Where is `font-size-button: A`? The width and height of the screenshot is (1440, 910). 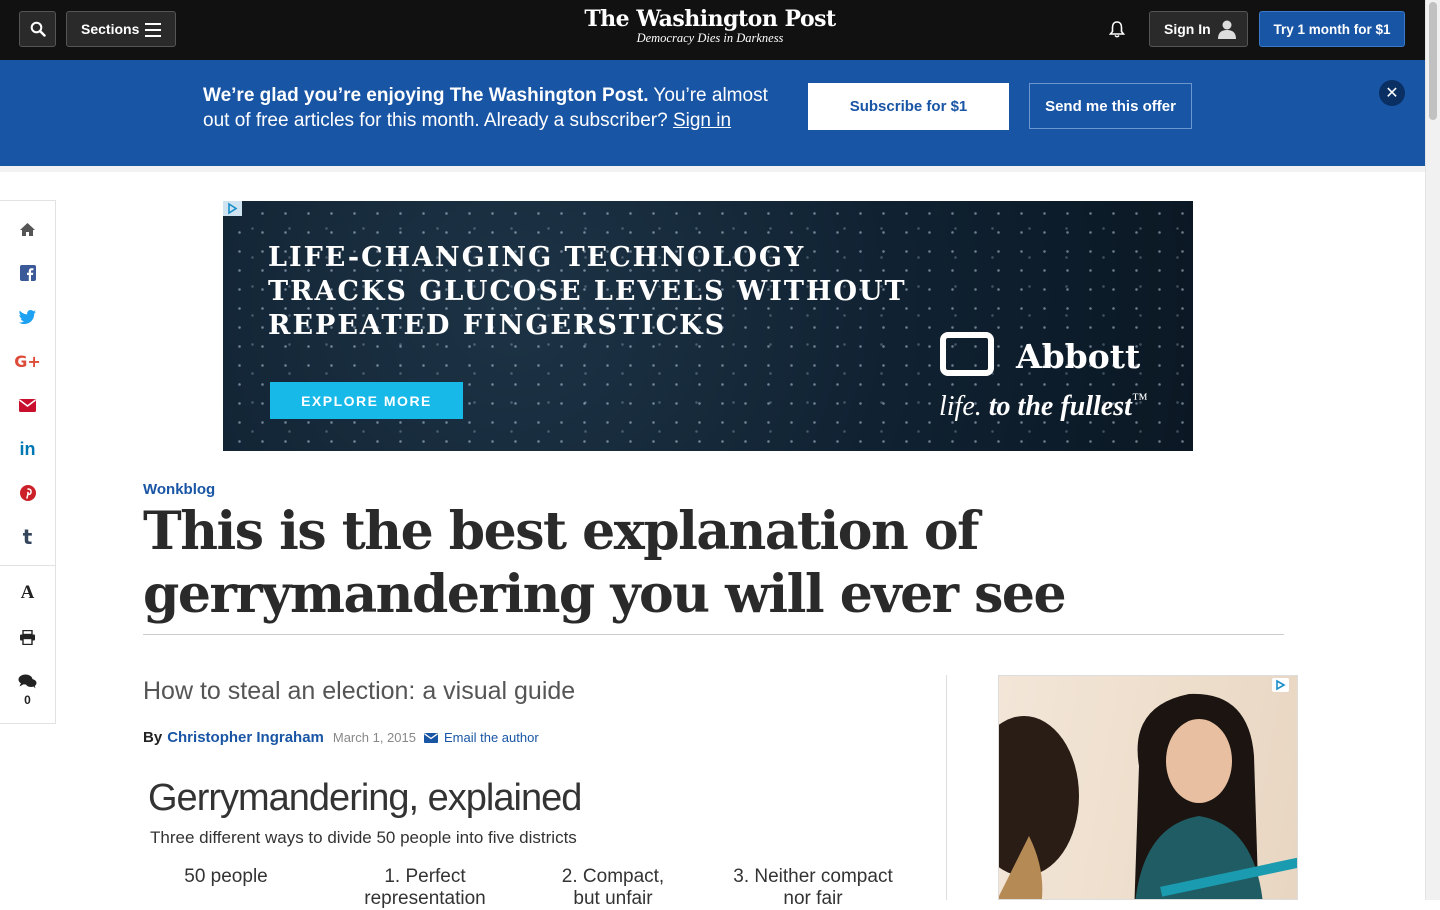
font-size-button: A is located at coordinates (27, 593).